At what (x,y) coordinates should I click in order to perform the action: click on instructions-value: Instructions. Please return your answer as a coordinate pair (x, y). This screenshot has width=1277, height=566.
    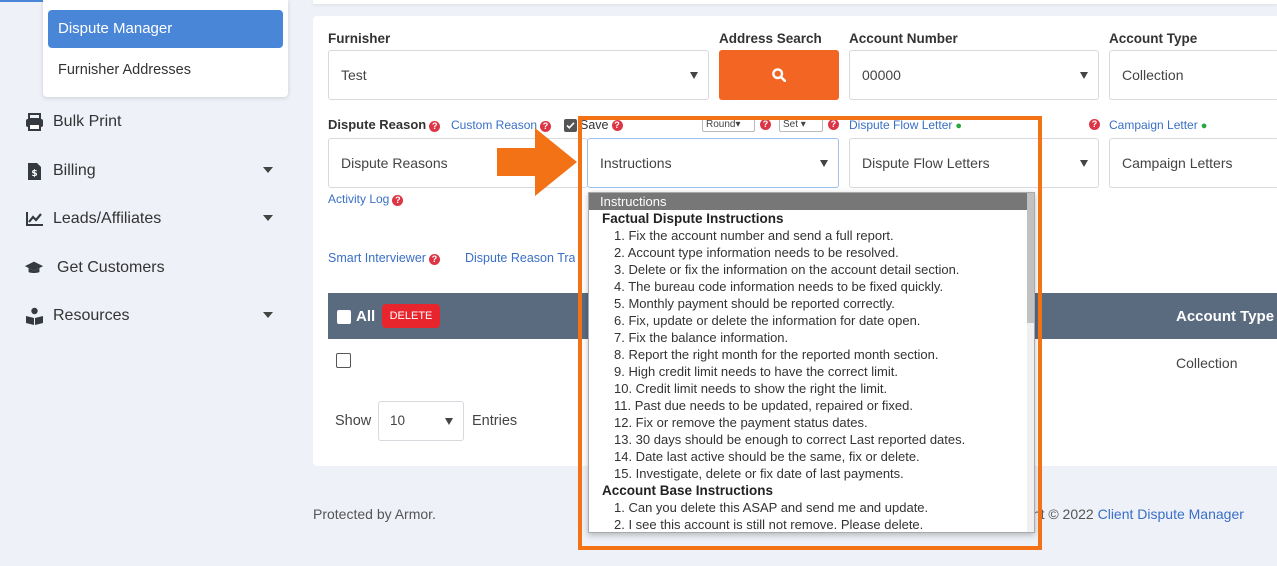
    Looking at the image, I should click on (636, 163).